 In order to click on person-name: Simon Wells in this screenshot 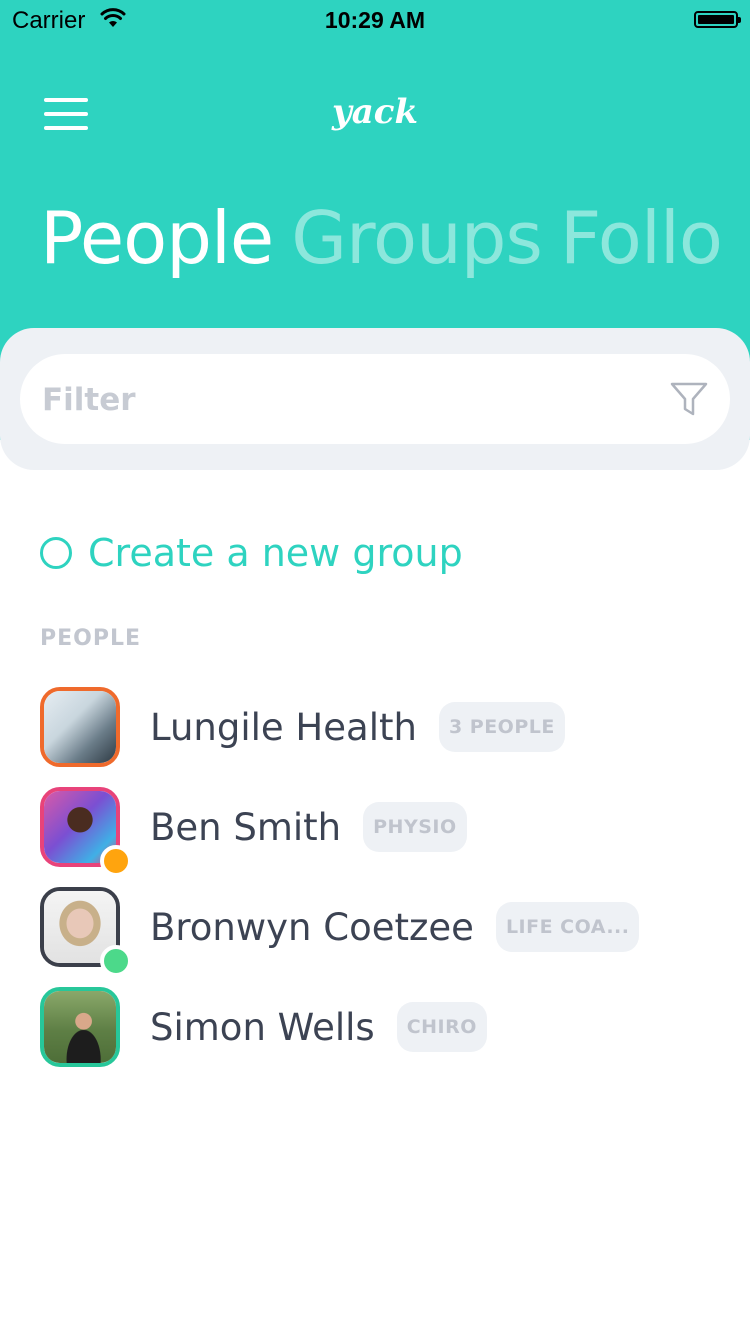, I will do `click(262, 1027)`.